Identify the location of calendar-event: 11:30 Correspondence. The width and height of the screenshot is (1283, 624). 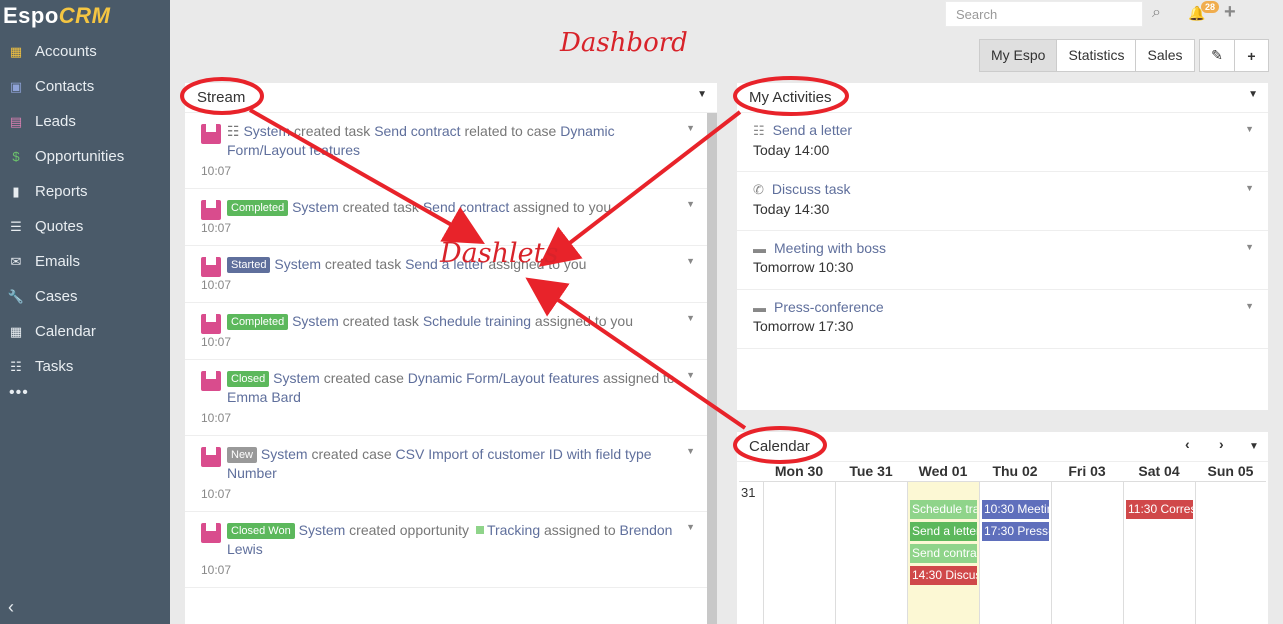
(1159, 509).